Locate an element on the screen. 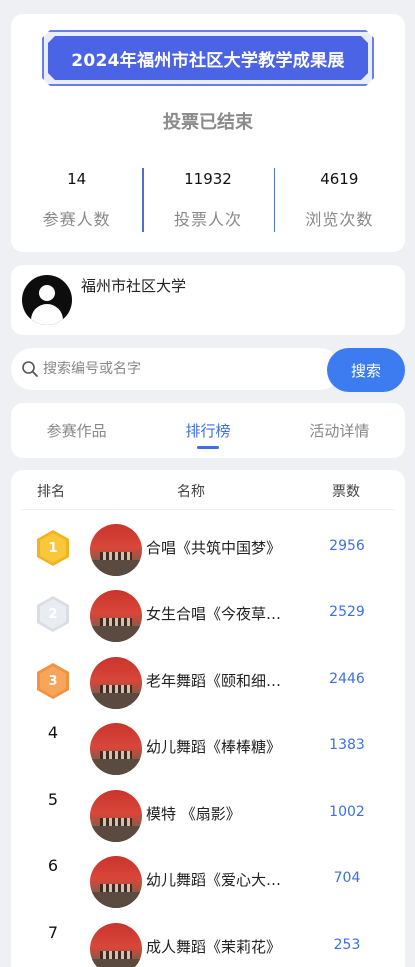  entry-votes: 704 is located at coordinates (347, 878).